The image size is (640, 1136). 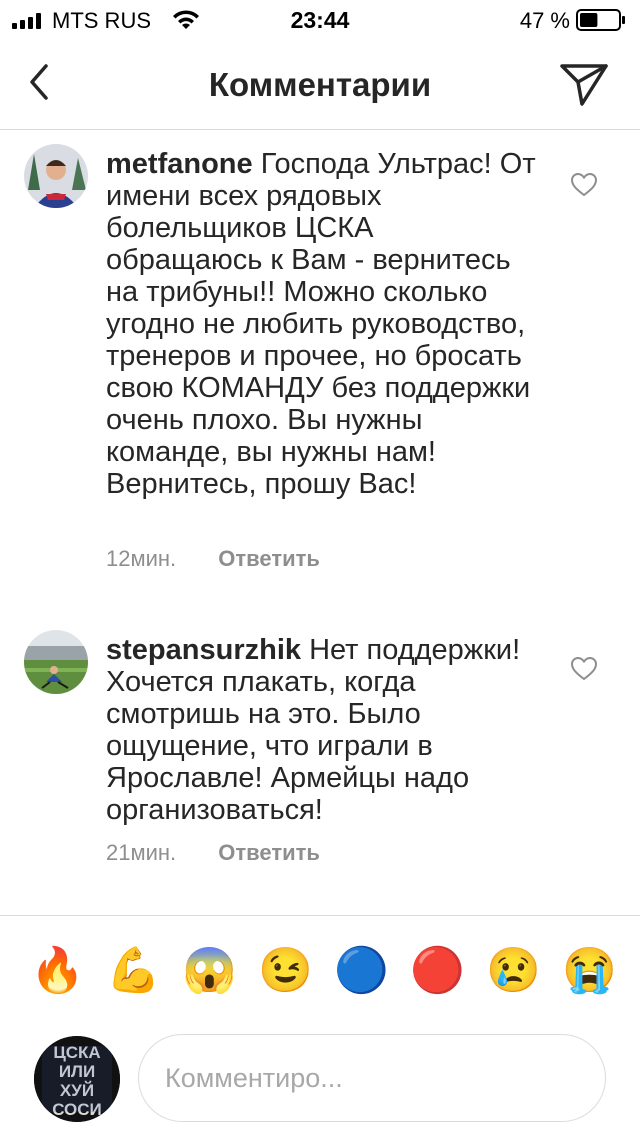 I want to click on status-bar: MTS RUS 23:44 47 %, so click(x=320, y=20).